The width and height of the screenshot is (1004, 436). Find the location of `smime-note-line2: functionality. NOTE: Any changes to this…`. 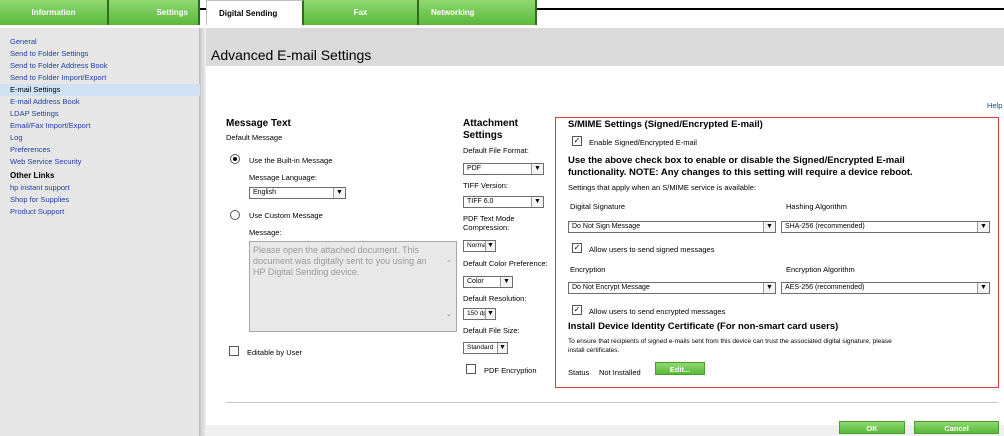

smime-note-line2: functionality. NOTE: Any changes to this… is located at coordinates (740, 172).